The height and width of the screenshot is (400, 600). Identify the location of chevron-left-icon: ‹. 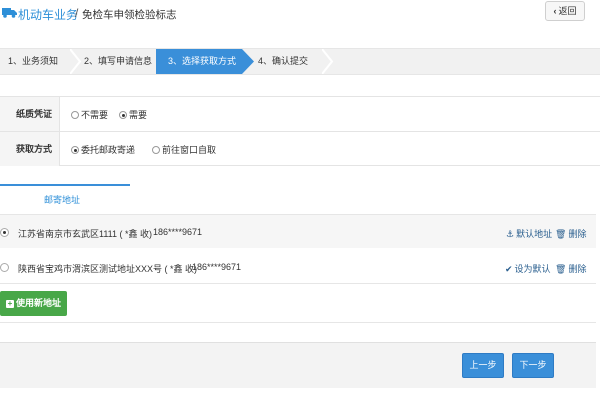
(555, 11).